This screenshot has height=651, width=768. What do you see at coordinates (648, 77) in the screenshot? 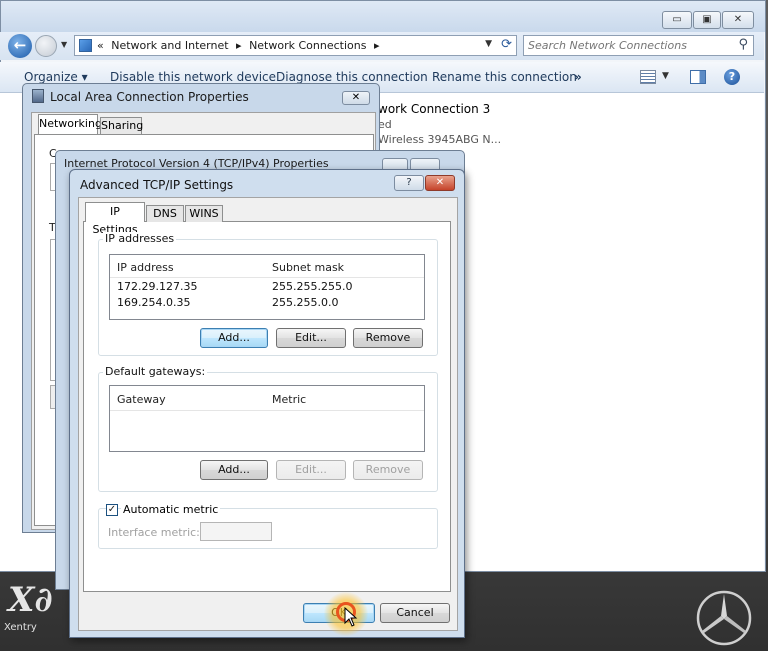
I see `change-view-icon` at bounding box center [648, 77].